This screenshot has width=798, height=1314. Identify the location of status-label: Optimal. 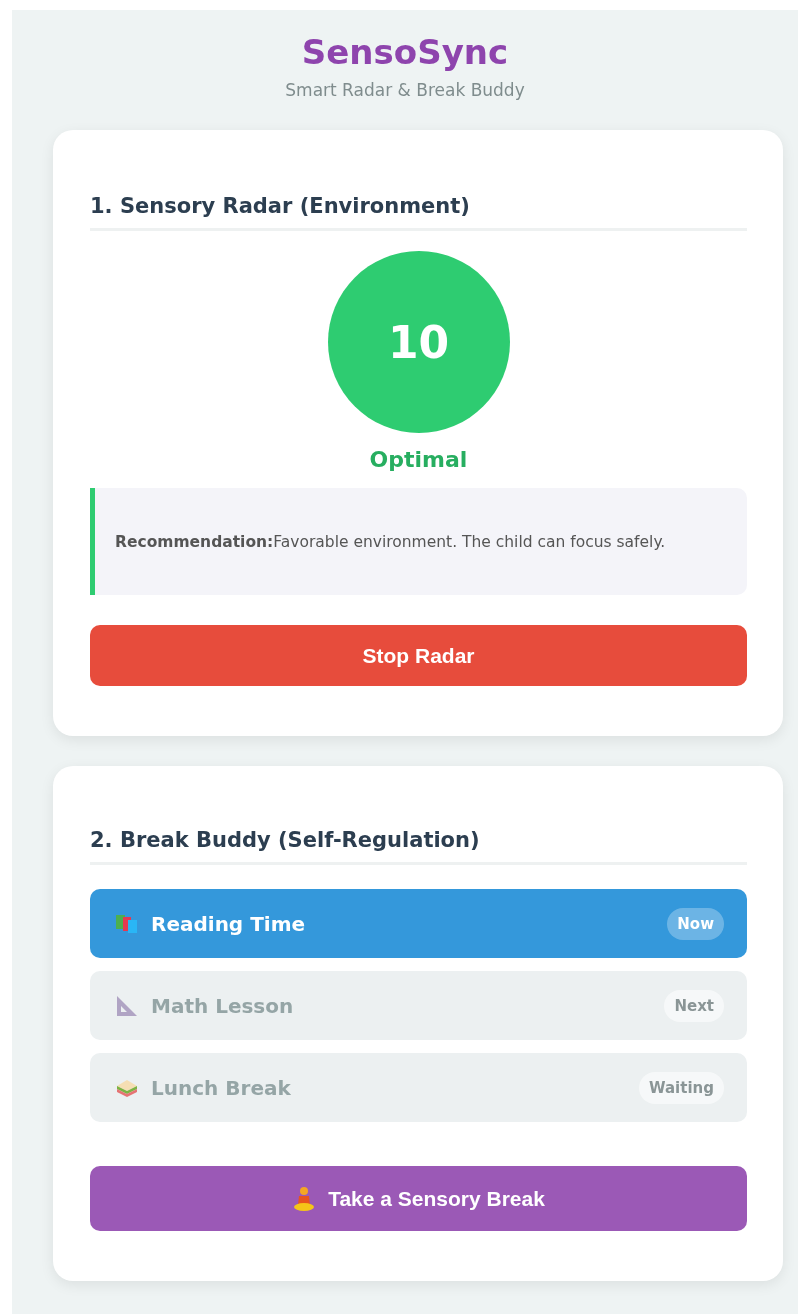
(418, 459).